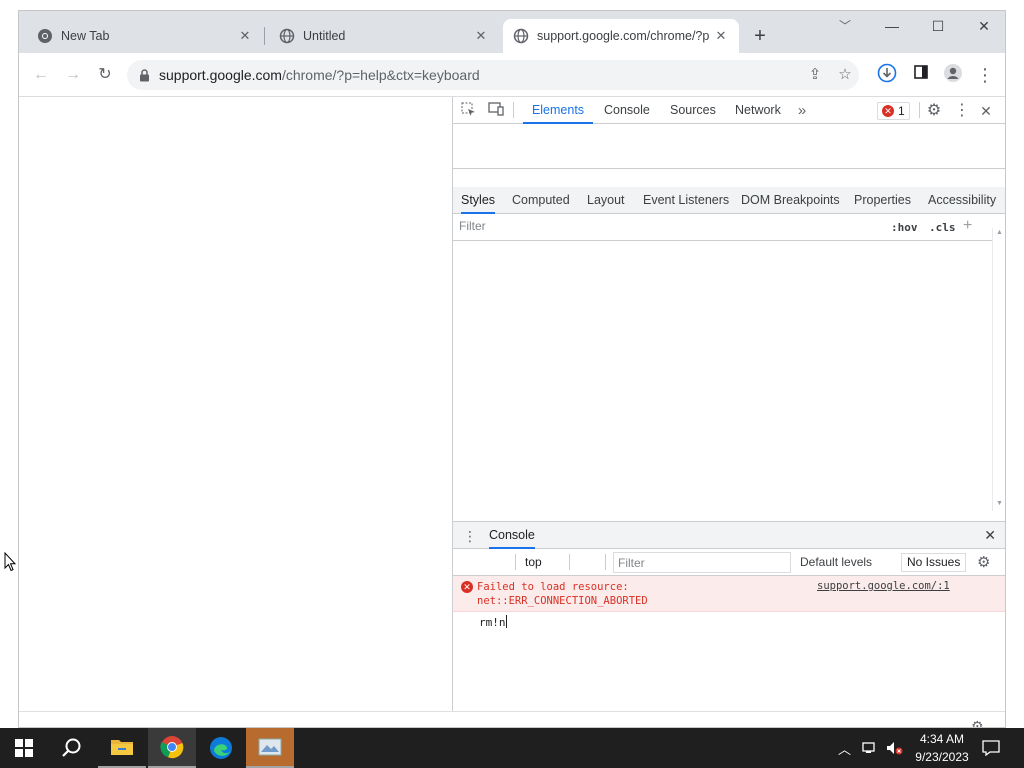 This screenshot has width=1024, height=768. I want to click on system-clock: 4:34 AM 9/23/2023, so click(942, 748).